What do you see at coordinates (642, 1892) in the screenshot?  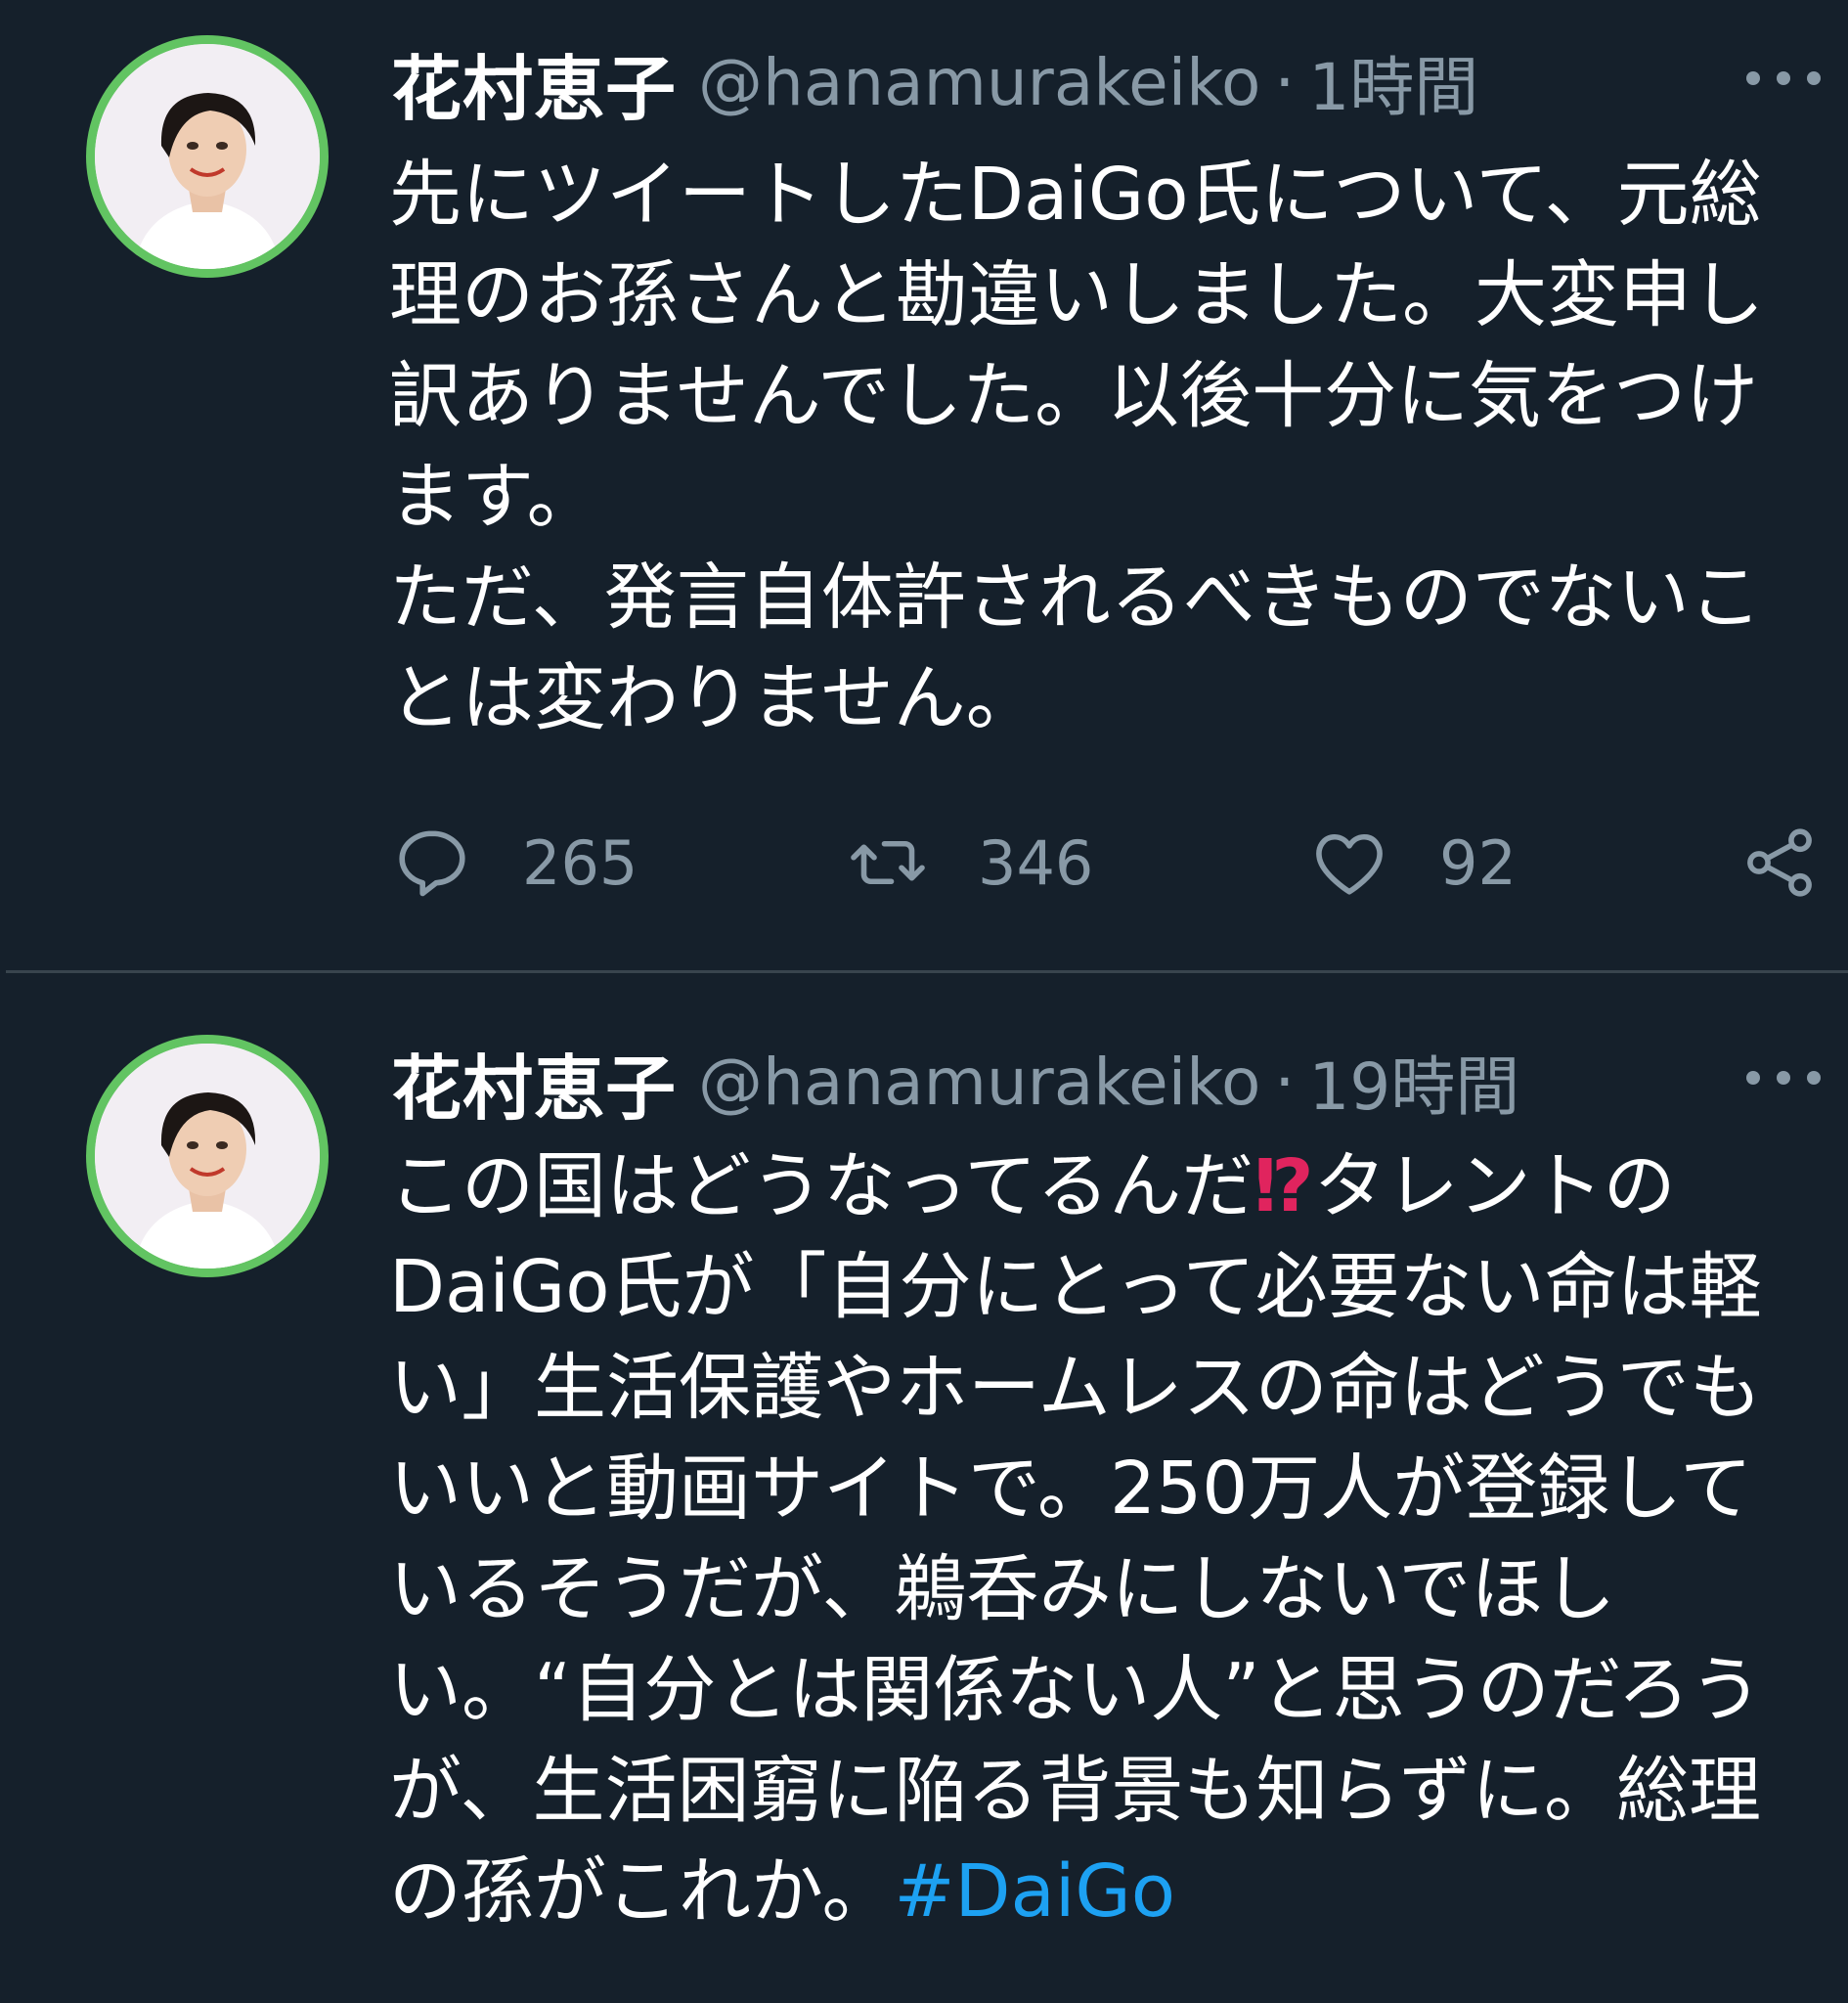 I see `tweet-text-segment: の孫がこれか。` at bounding box center [642, 1892].